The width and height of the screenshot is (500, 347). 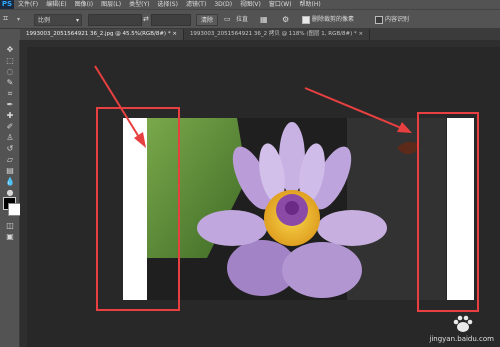 I want to click on straighten-label: 拉直, so click(x=246, y=20).